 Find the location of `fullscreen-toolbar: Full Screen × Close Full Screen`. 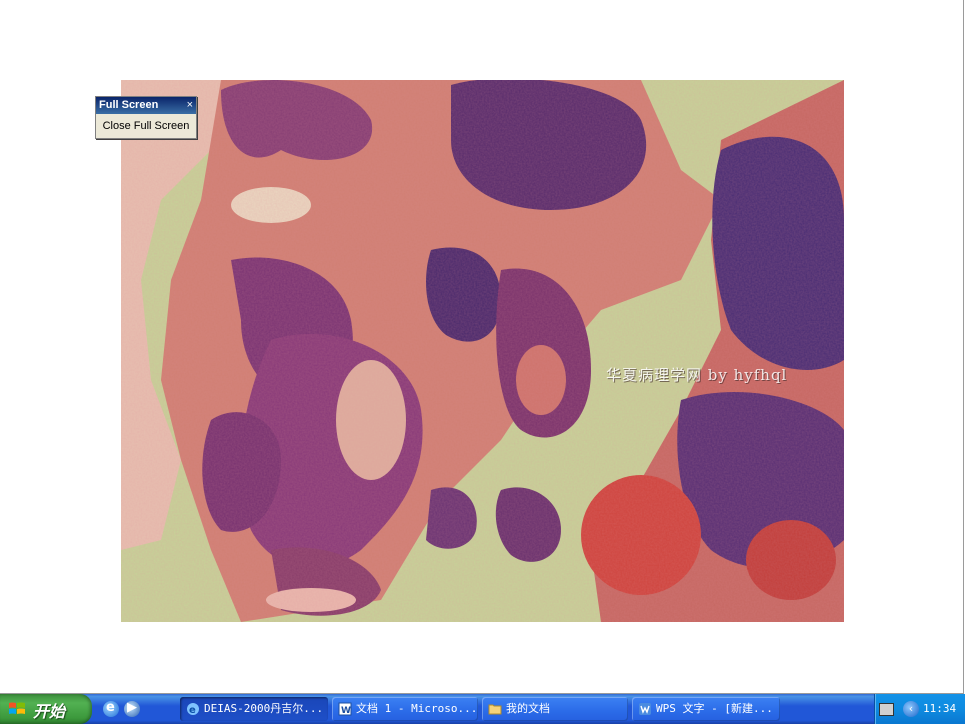

fullscreen-toolbar: Full Screen × Close Full Screen is located at coordinates (146, 117).